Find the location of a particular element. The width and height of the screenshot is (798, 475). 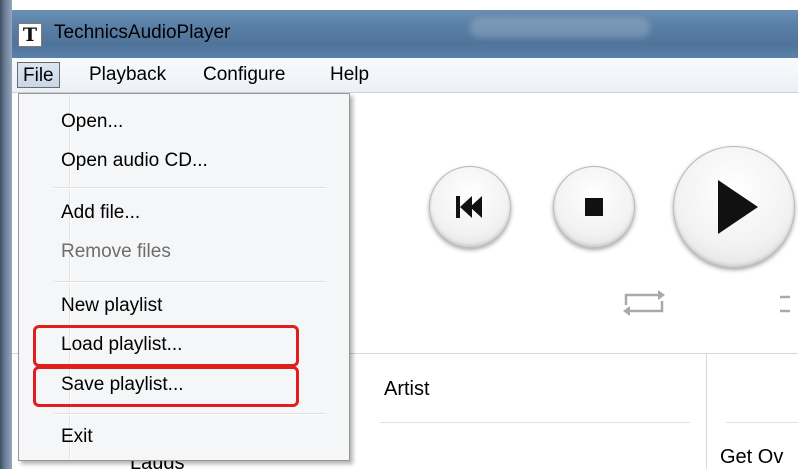

stop-button is located at coordinates (594, 207).